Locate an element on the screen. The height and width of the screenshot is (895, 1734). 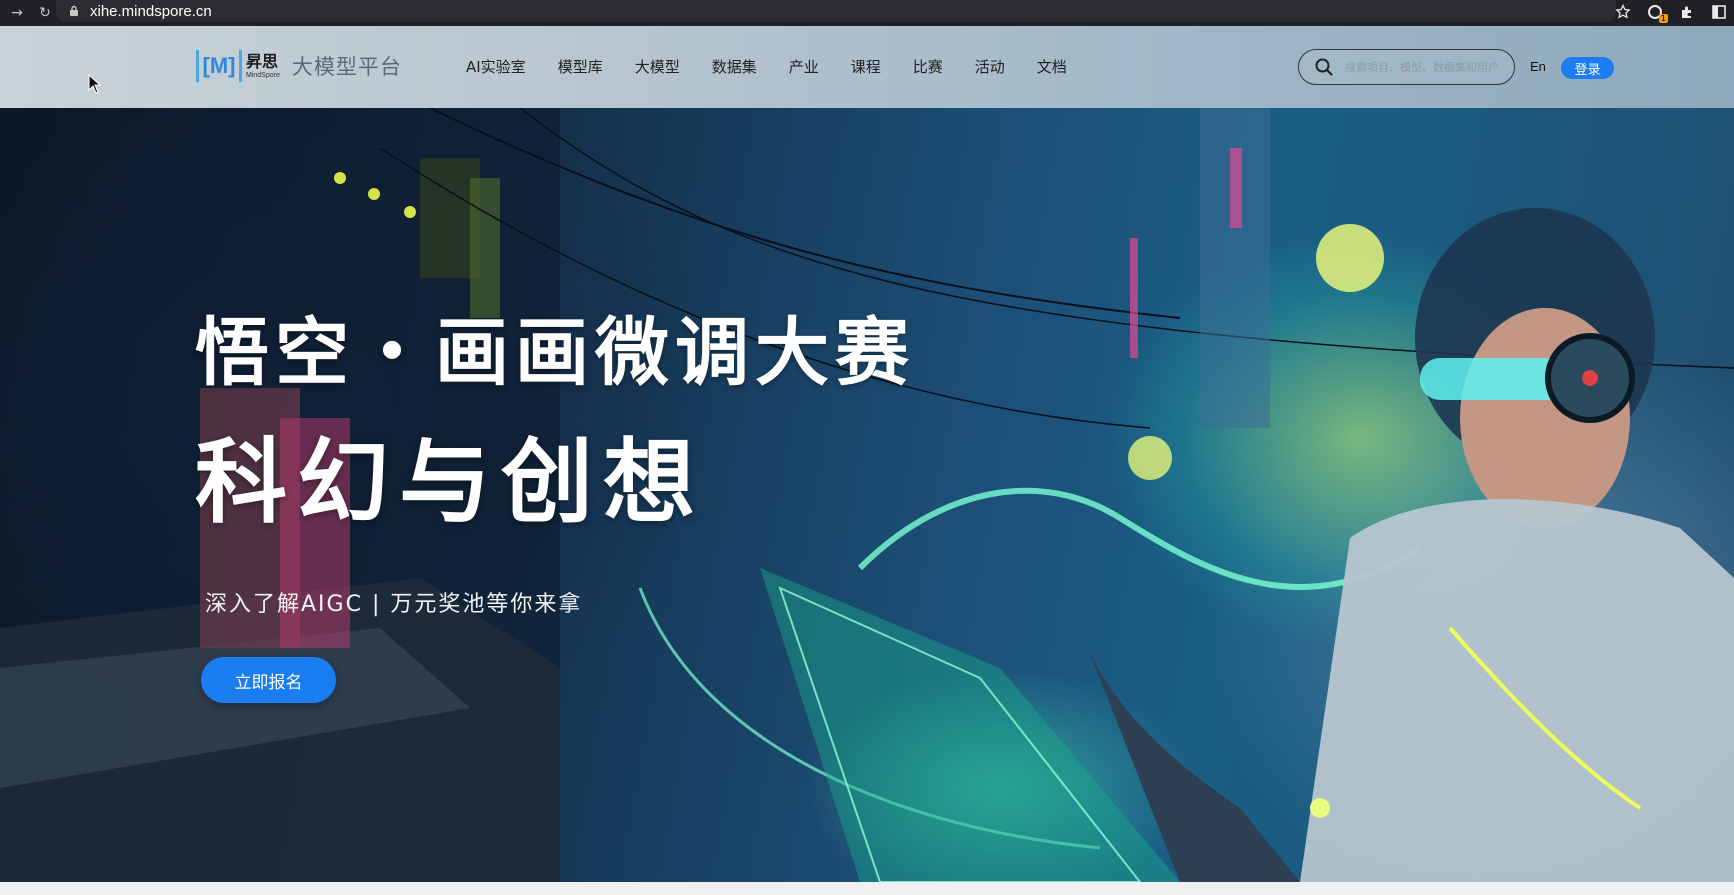
nav-item-industry: 产业 is located at coordinates (804, 66).